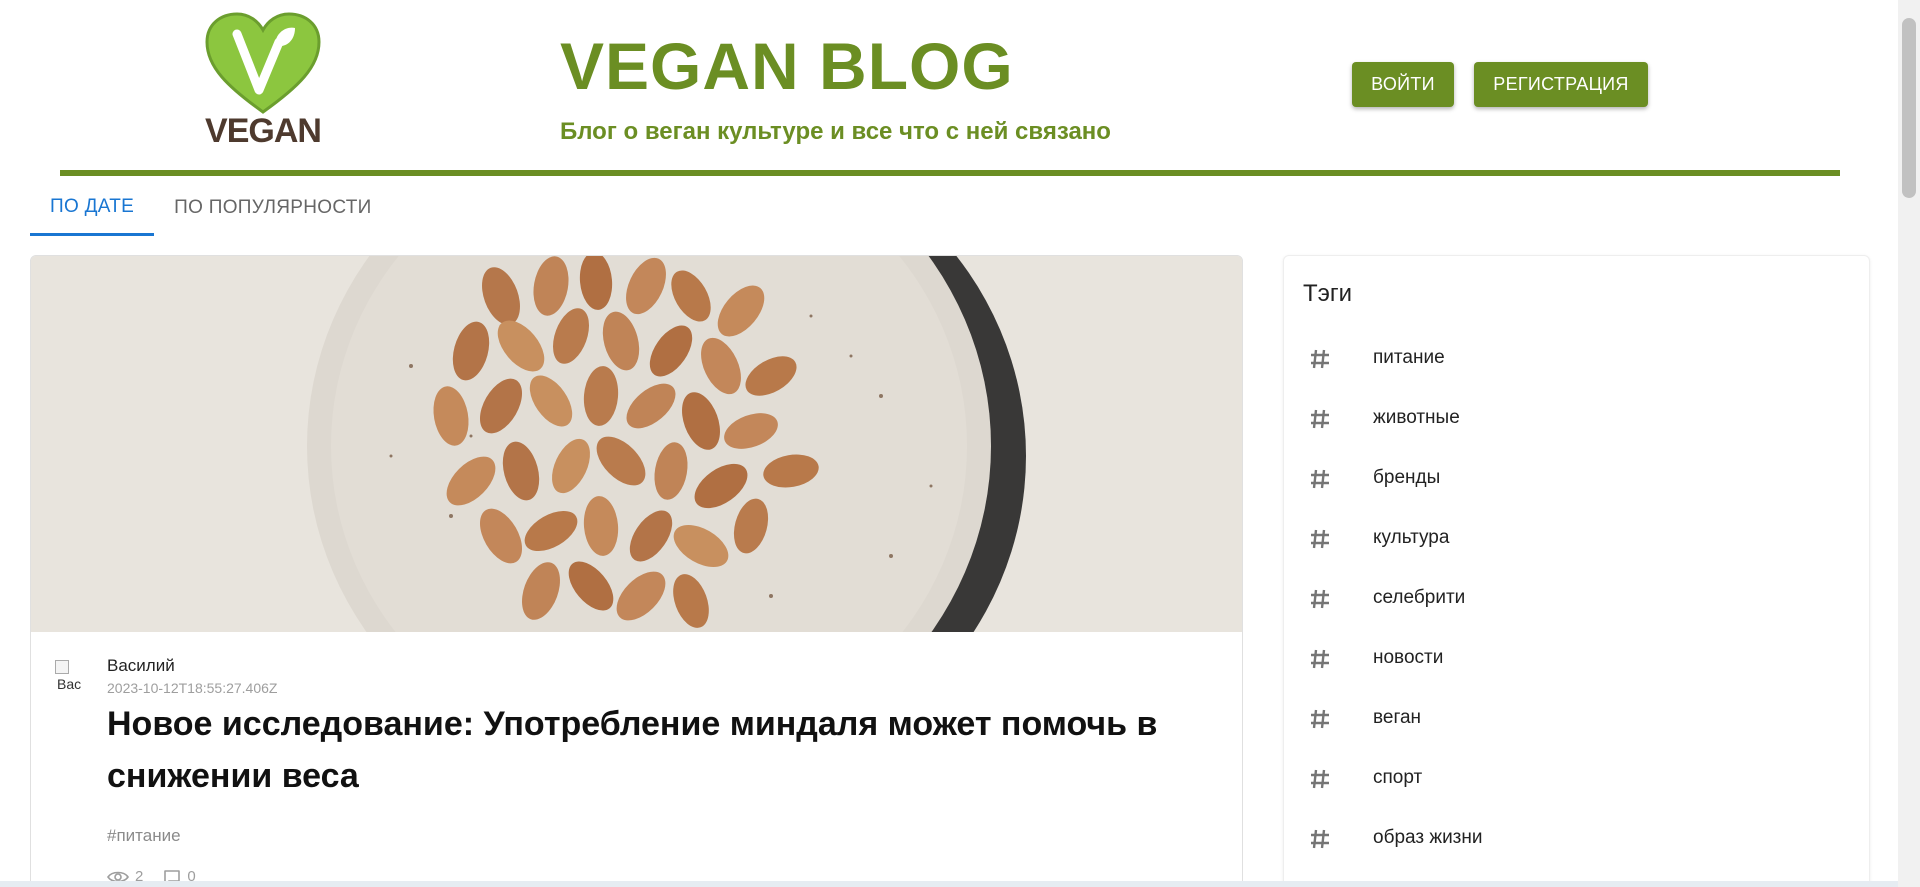 This screenshot has width=1920, height=887. I want to click on tag-item-selebriti: селебрити, so click(1576, 599).